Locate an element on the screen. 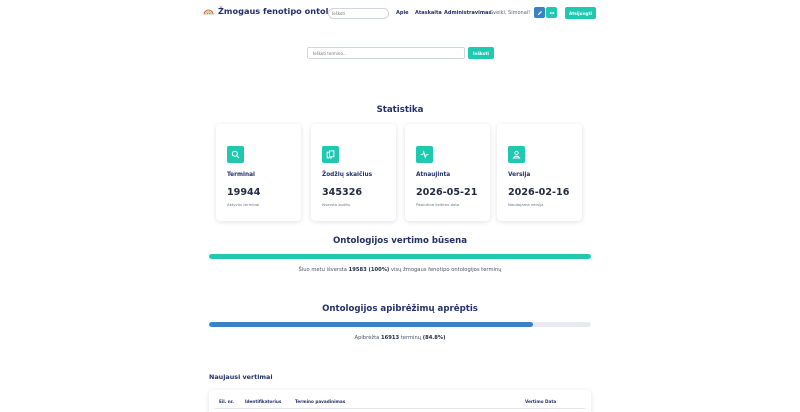  documents-icon is located at coordinates (330, 154).